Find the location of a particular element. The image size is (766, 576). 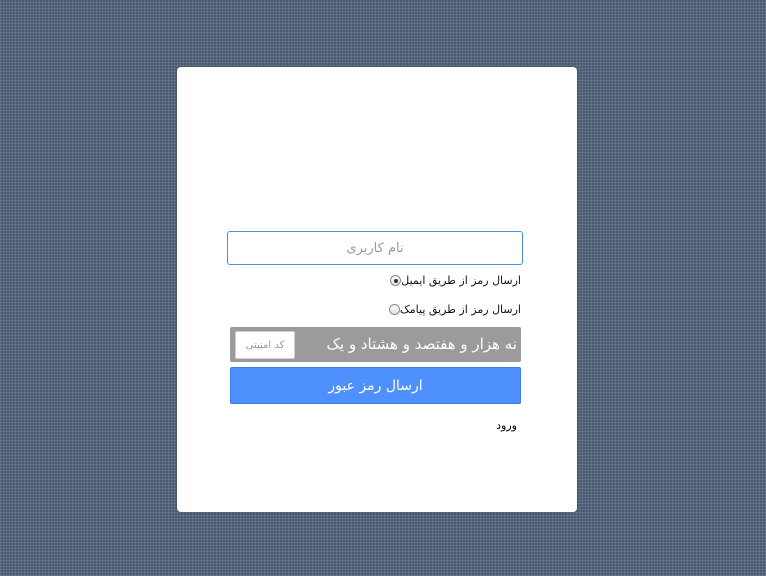

radio-sms-label: ارسال رمز از طریق پیامک is located at coordinates (460, 309).